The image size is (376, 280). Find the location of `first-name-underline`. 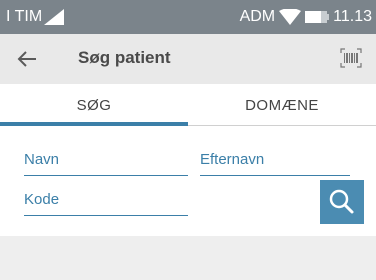

first-name-underline is located at coordinates (106, 175).